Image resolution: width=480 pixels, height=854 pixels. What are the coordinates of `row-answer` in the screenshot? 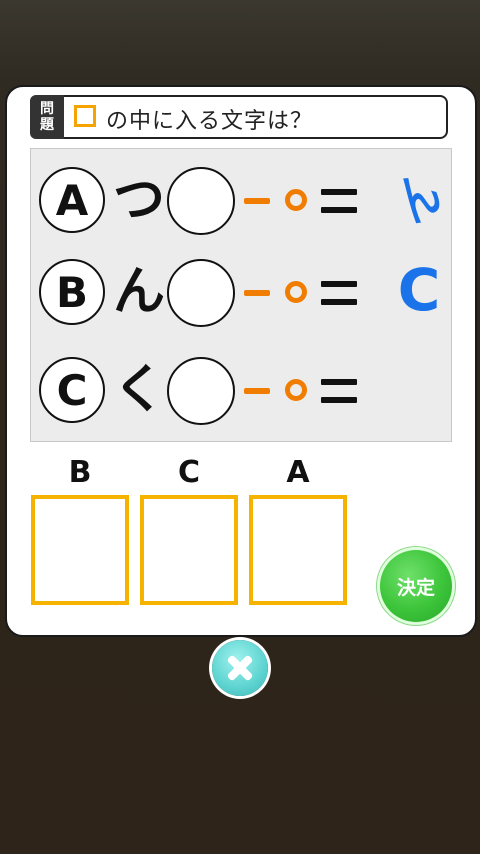 It's located at (419, 388).